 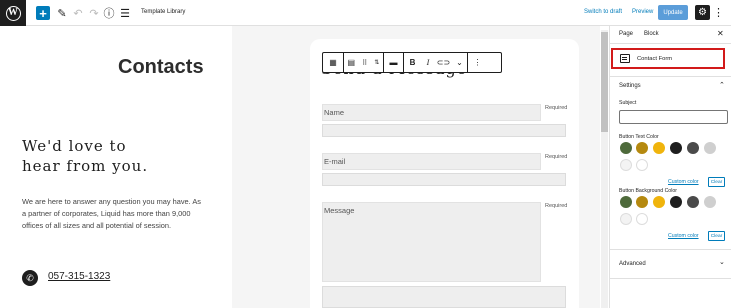 What do you see at coordinates (94, 13) in the screenshot?
I see `redo-icon: ↷` at bounding box center [94, 13].